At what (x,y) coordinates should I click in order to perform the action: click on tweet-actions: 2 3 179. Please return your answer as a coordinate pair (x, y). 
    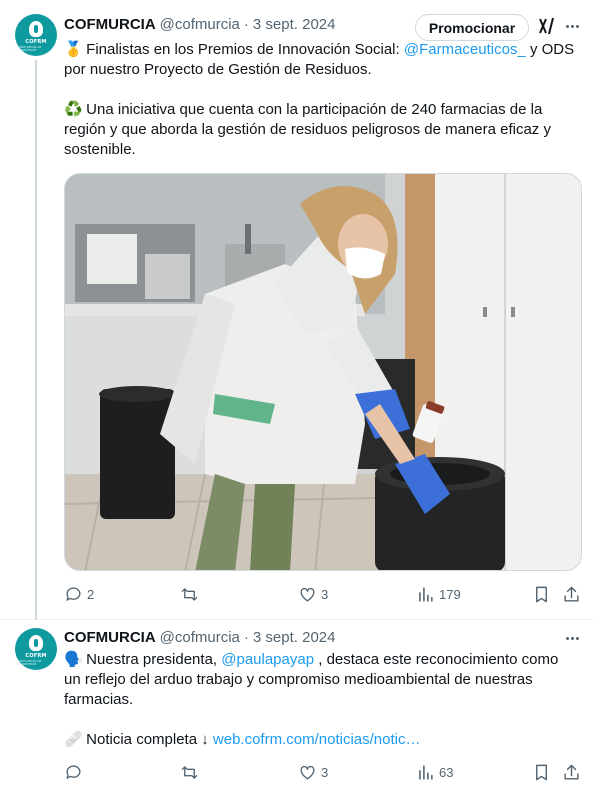
    Looking at the image, I should click on (323, 594).